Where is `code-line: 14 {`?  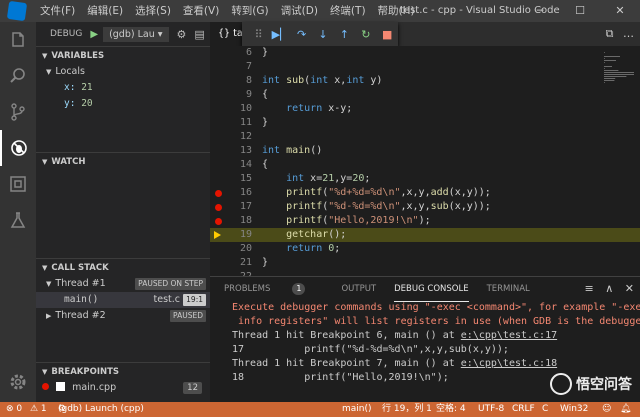
code-line: 14 { is located at coordinates (425, 165).